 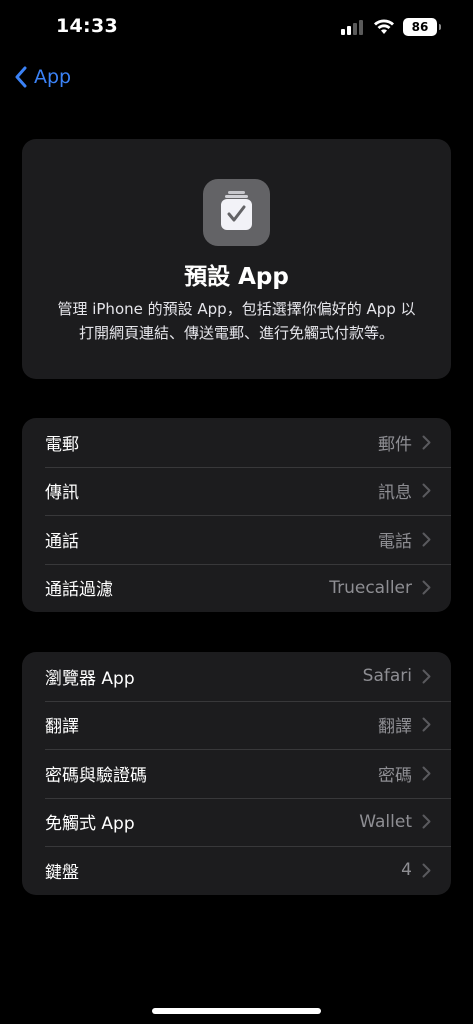 I want to click on row-value: 郵件, so click(x=395, y=444).